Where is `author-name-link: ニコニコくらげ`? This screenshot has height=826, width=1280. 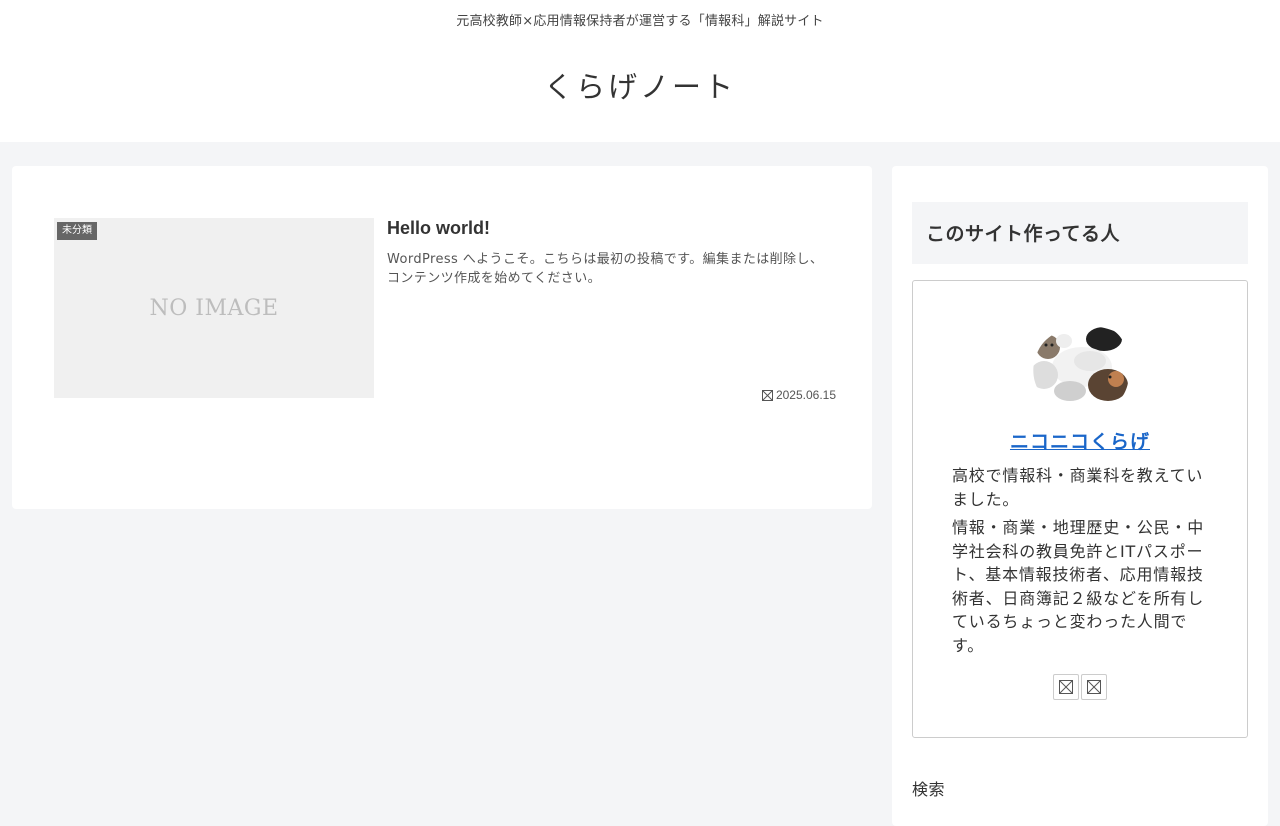 author-name-link: ニコニコくらげ is located at coordinates (1080, 440).